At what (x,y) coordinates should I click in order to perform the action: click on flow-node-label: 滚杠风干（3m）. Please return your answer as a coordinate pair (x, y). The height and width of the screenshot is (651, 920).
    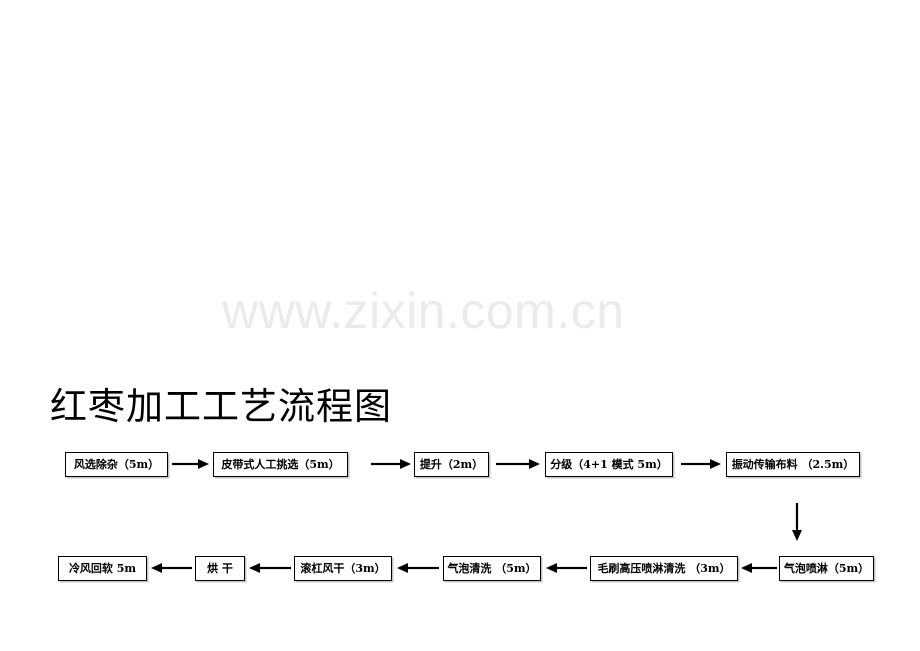
    Looking at the image, I should click on (343, 568).